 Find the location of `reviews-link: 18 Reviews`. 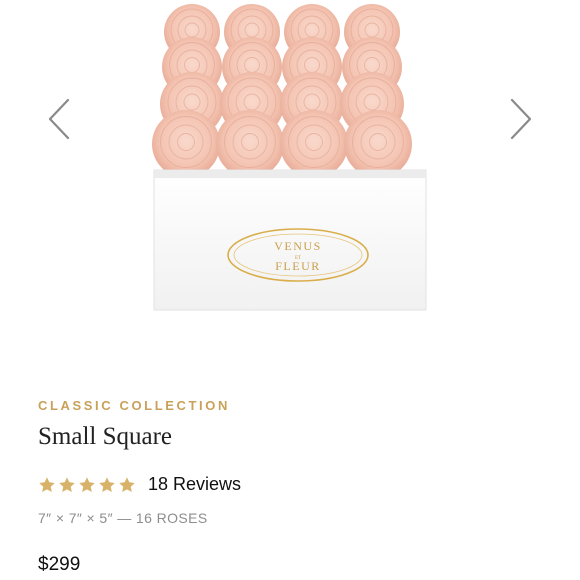

reviews-link: 18 Reviews is located at coordinates (194, 484).